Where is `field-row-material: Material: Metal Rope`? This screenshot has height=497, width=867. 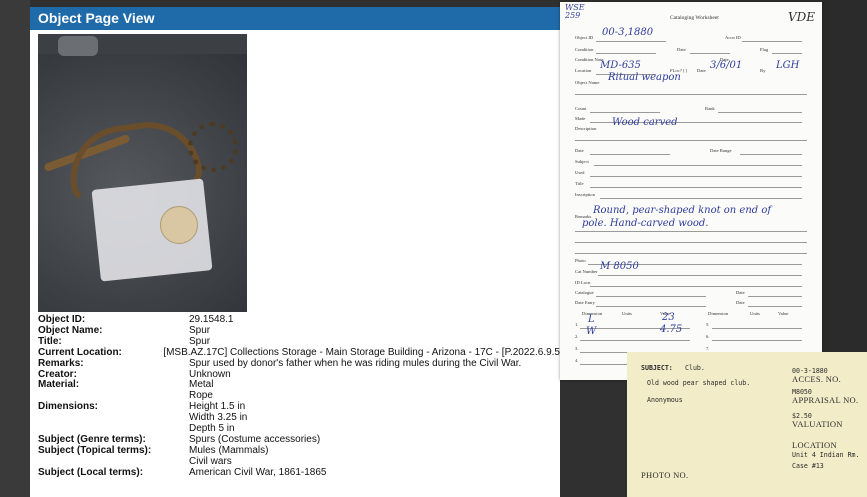
field-row-material: Material: Metal Rope is located at coordinates (299, 391).